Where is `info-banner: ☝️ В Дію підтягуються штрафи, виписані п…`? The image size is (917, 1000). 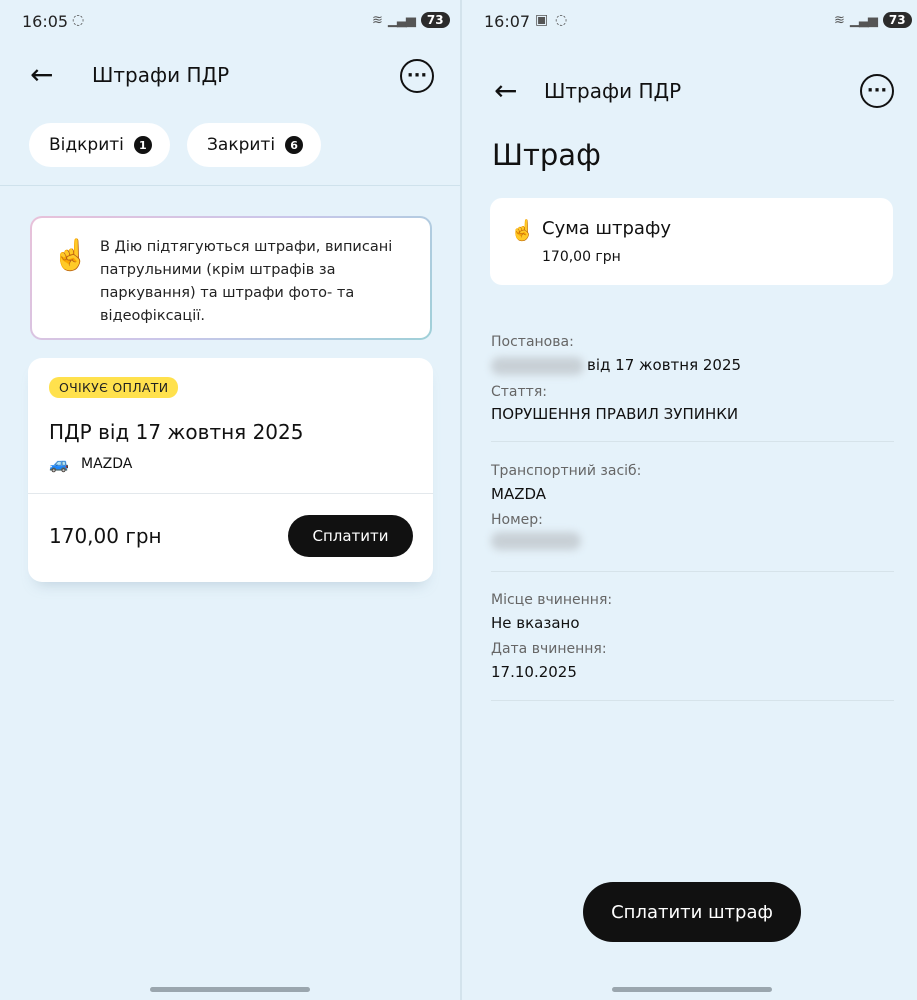
info-banner: ☝️ В Дію підтягуються штрафи, виписані п… is located at coordinates (231, 278).